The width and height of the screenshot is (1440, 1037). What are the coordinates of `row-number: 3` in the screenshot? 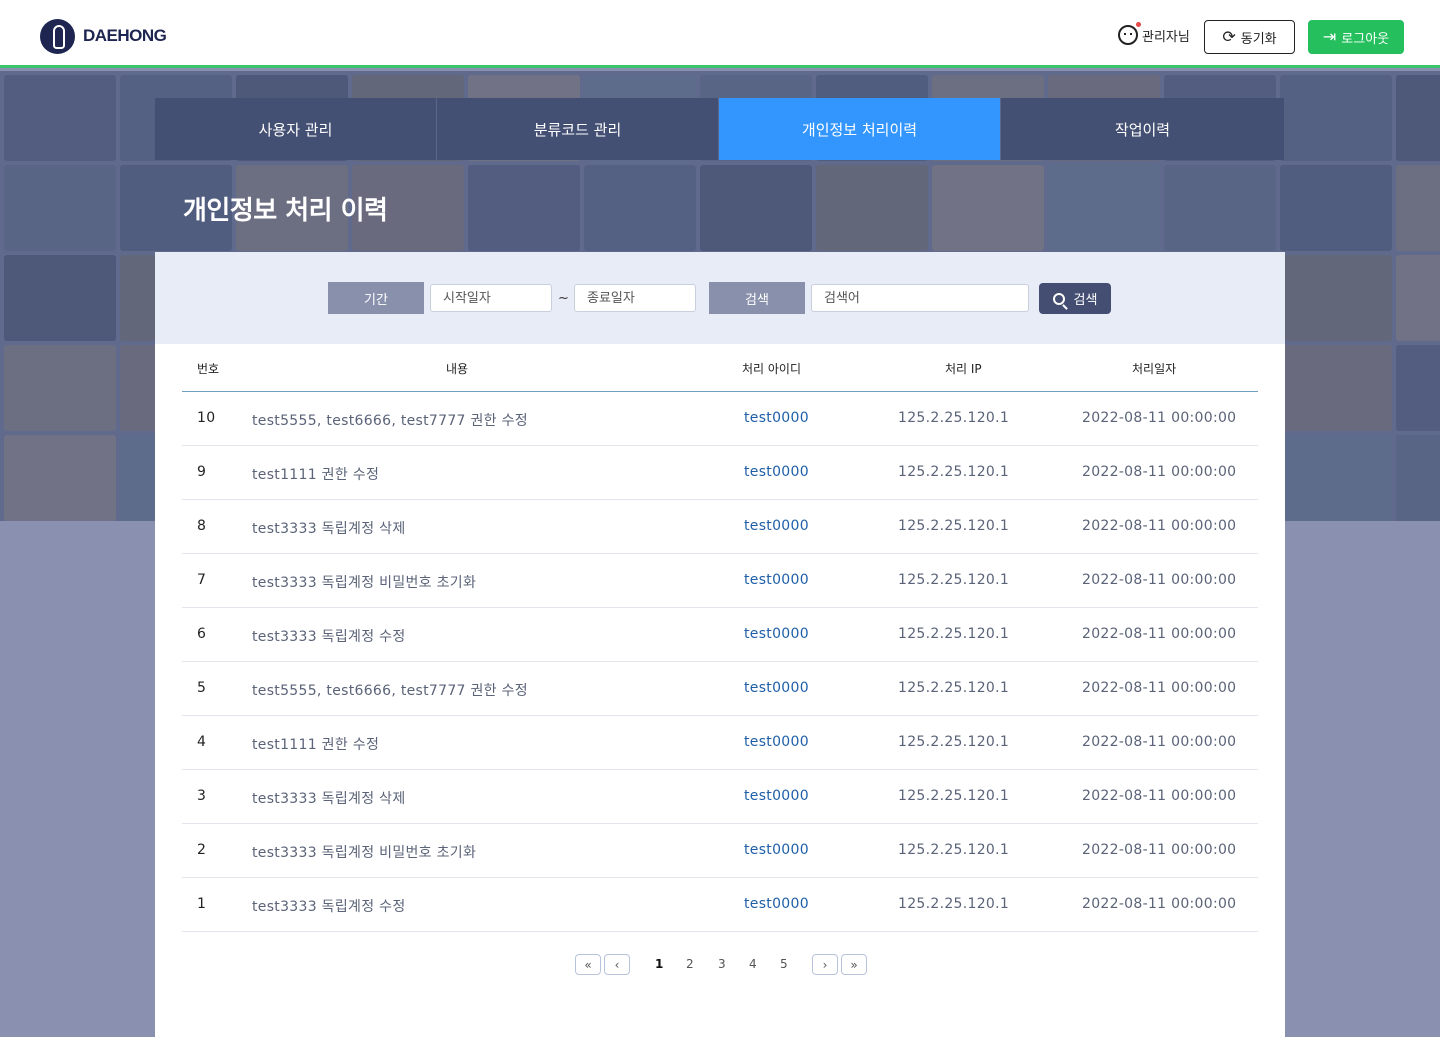 It's located at (202, 796).